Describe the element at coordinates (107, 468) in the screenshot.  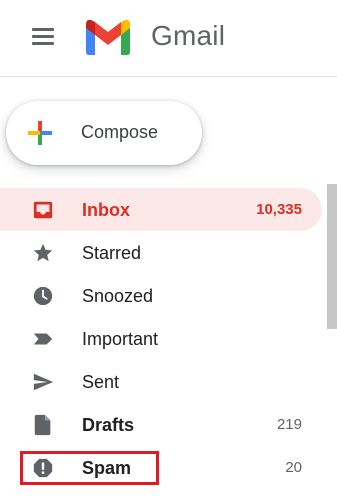
I see `sidebar-item-label: Spam` at that location.